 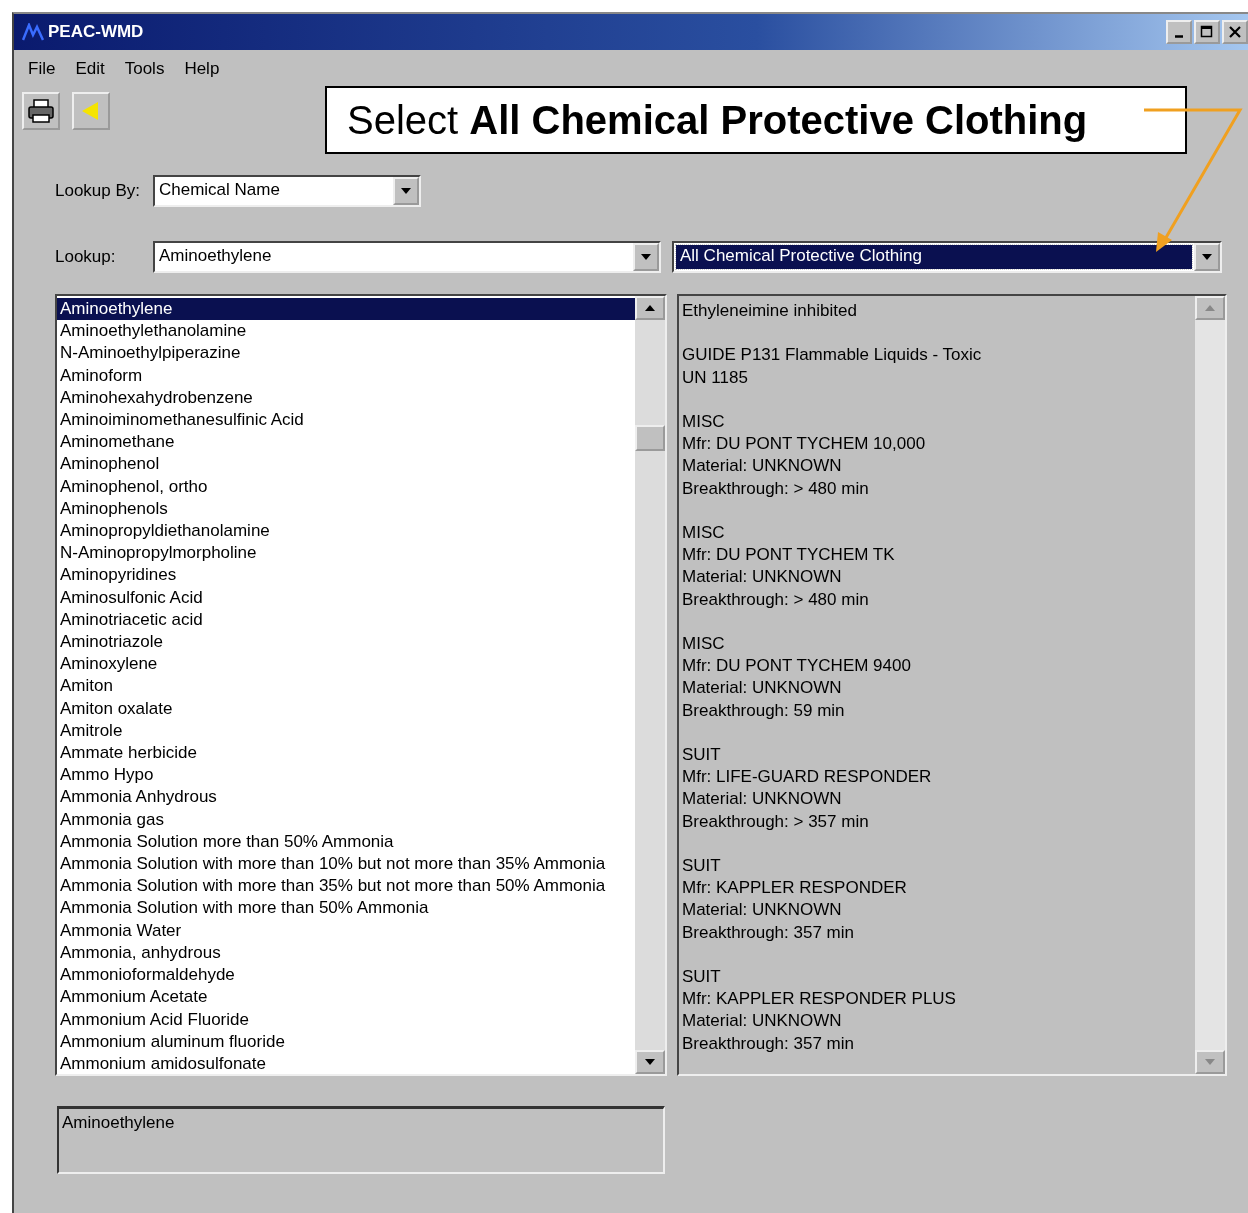 I want to click on list-item: Amitrole, so click(x=346, y=731).